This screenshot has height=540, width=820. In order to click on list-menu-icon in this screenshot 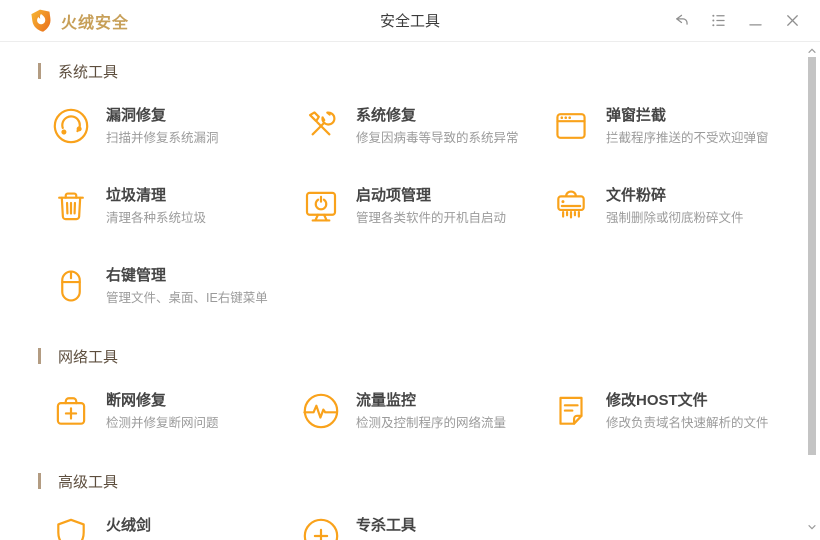, I will do `click(718, 20)`.